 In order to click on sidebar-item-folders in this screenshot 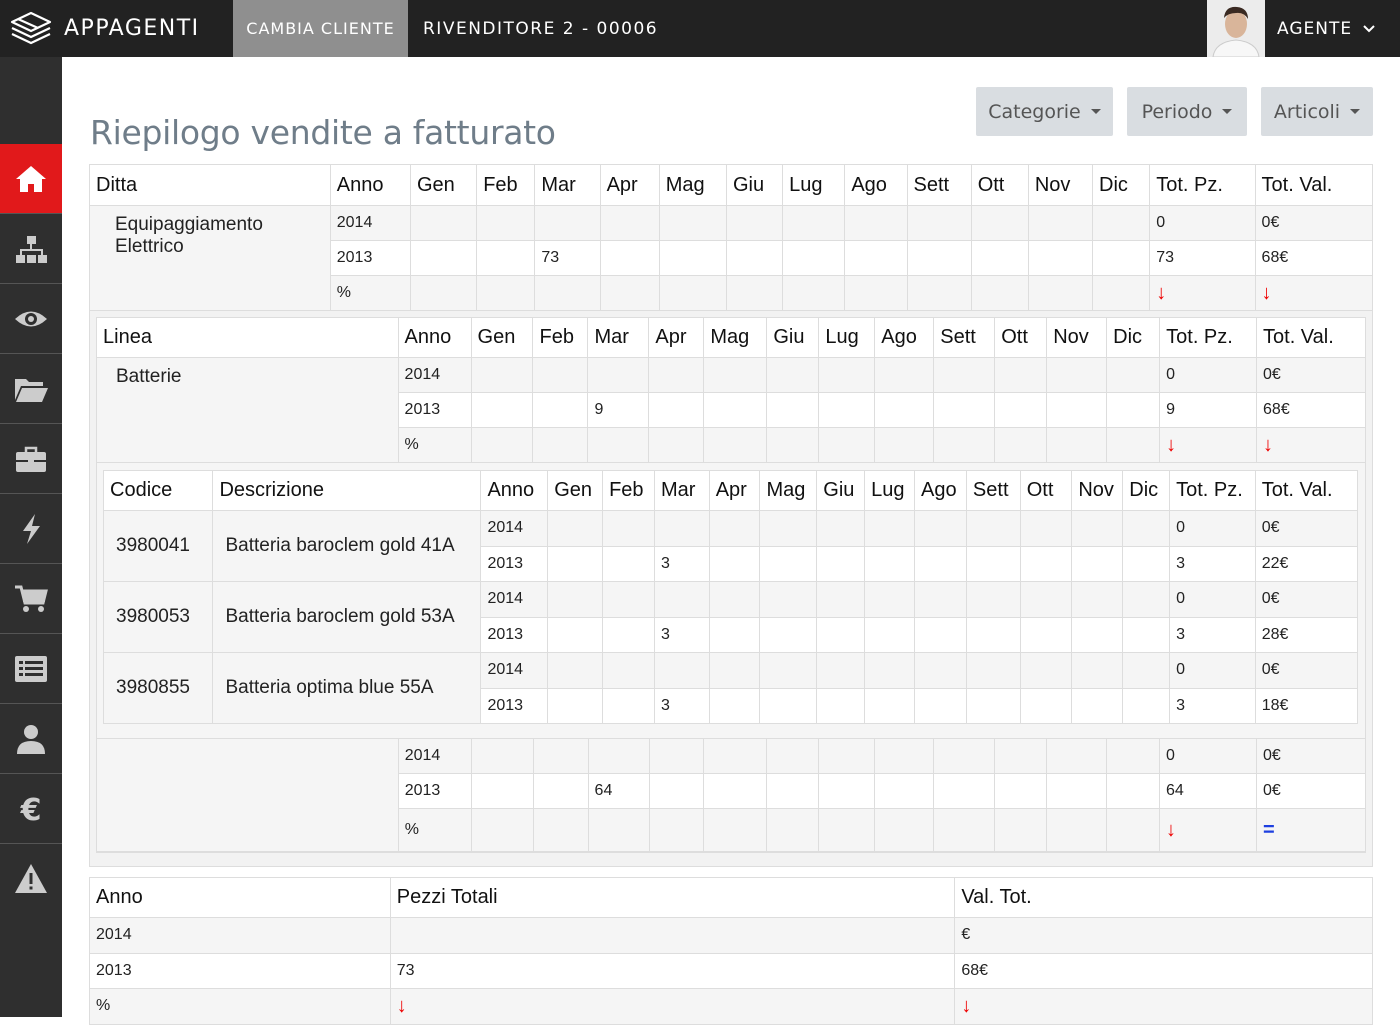, I will do `click(31, 389)`.